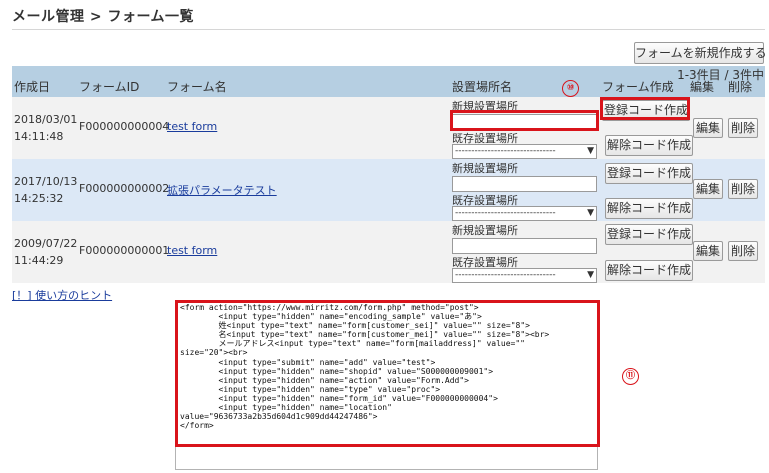 The height and width of the screenshot is (473, 769). What do you see at coordinates (700, 53) in the screenshot?
I see `new-form-button: フォームを新規作成する` at bounding box center [700, 53].